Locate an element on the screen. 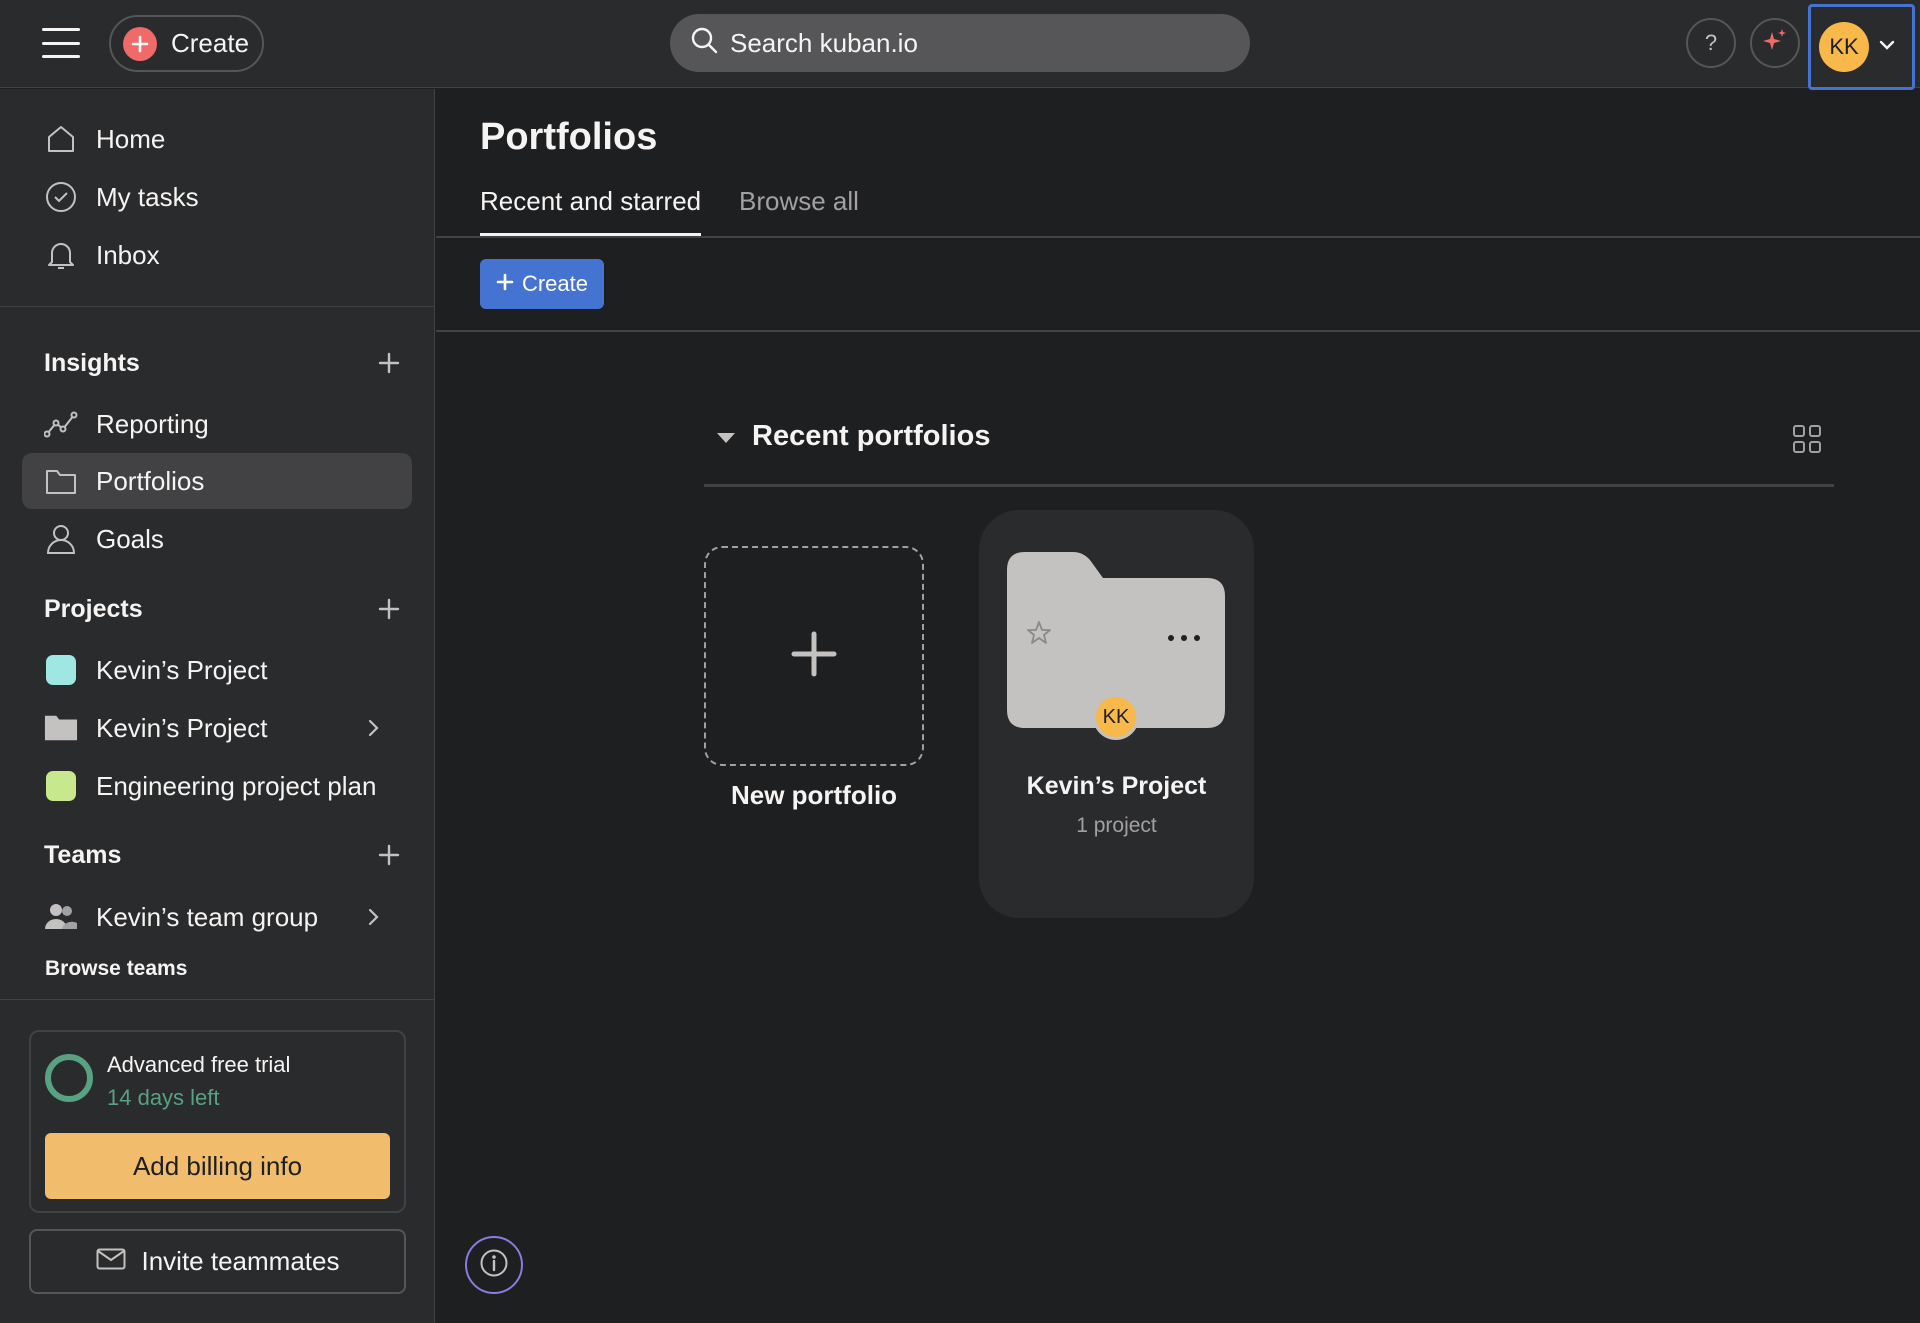  ai-sparkle-button is located at coordinates (1775, 43).